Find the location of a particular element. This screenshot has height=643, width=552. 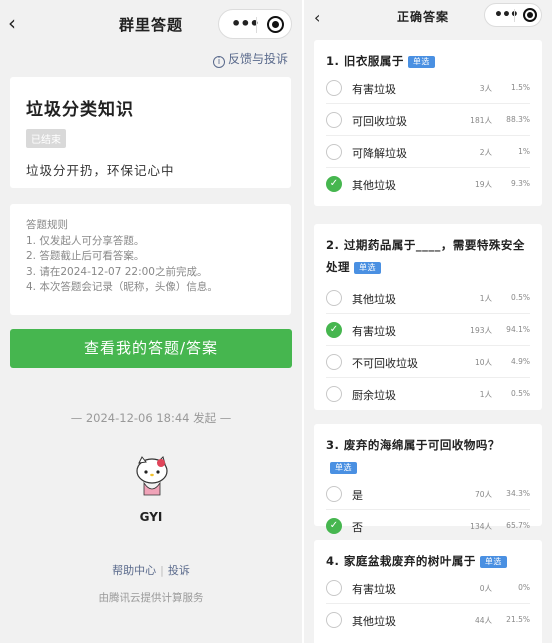

vote-count: 3人 is located at coordinates (485, 88).